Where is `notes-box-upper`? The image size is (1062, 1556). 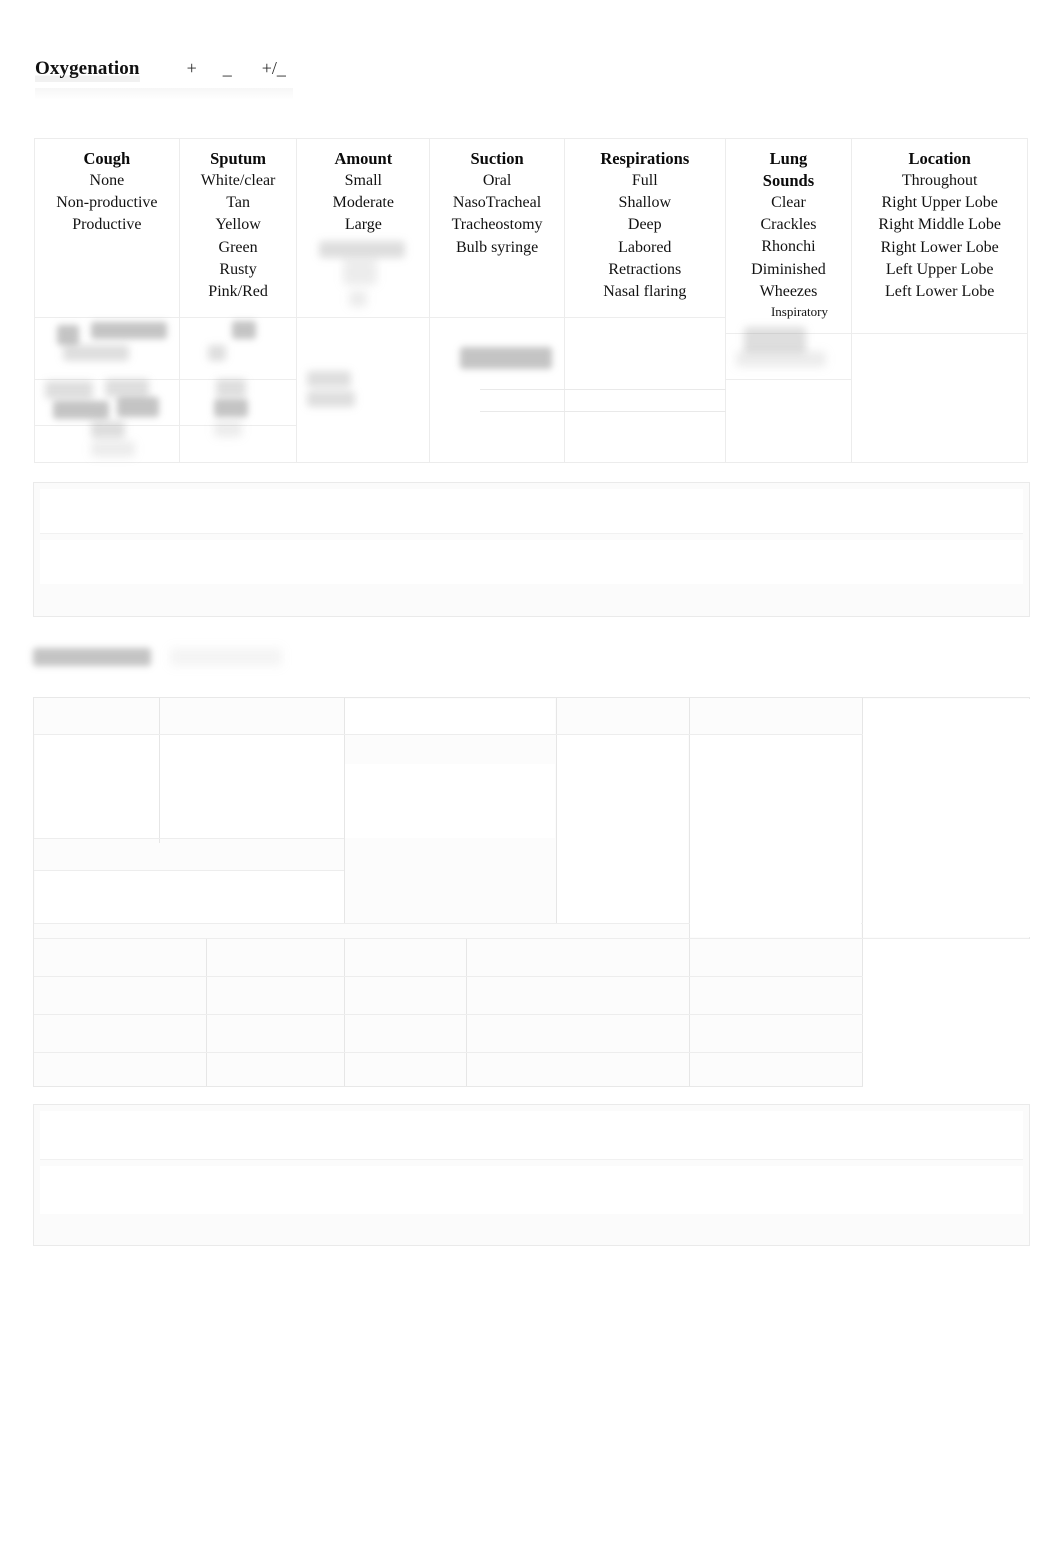 notes-box-upper is located at coordinates (531, 549).